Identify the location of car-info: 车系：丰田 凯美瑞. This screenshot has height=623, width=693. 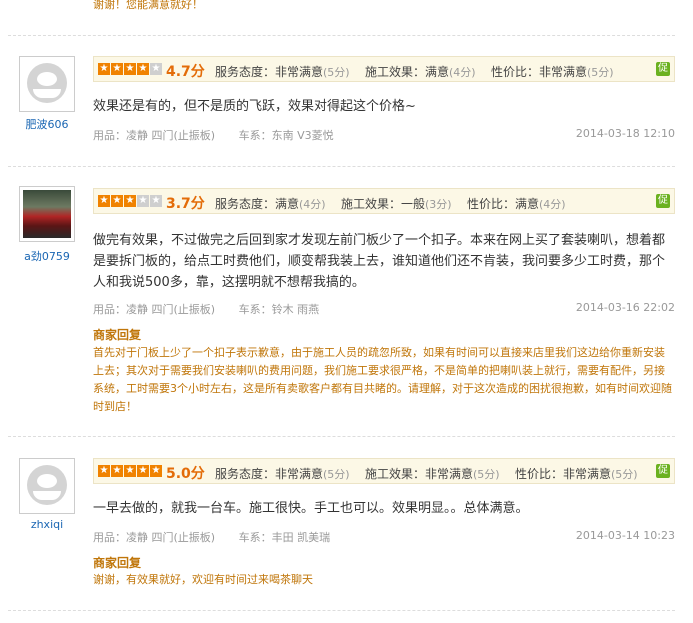
(284, 537).